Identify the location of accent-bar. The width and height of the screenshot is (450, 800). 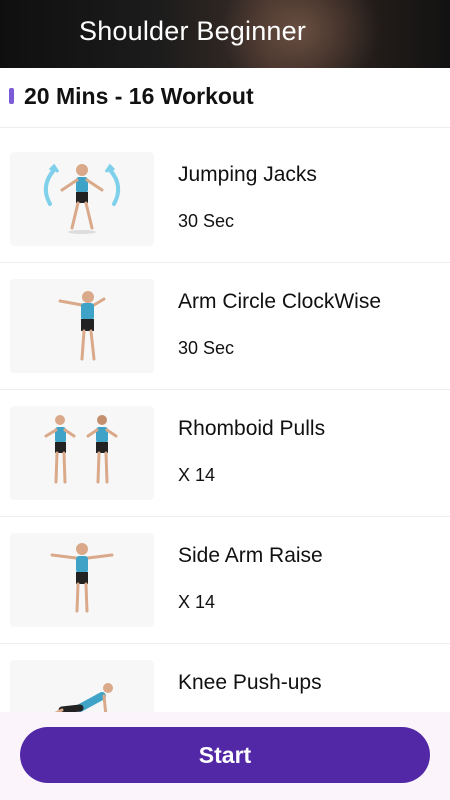
(11, 96).